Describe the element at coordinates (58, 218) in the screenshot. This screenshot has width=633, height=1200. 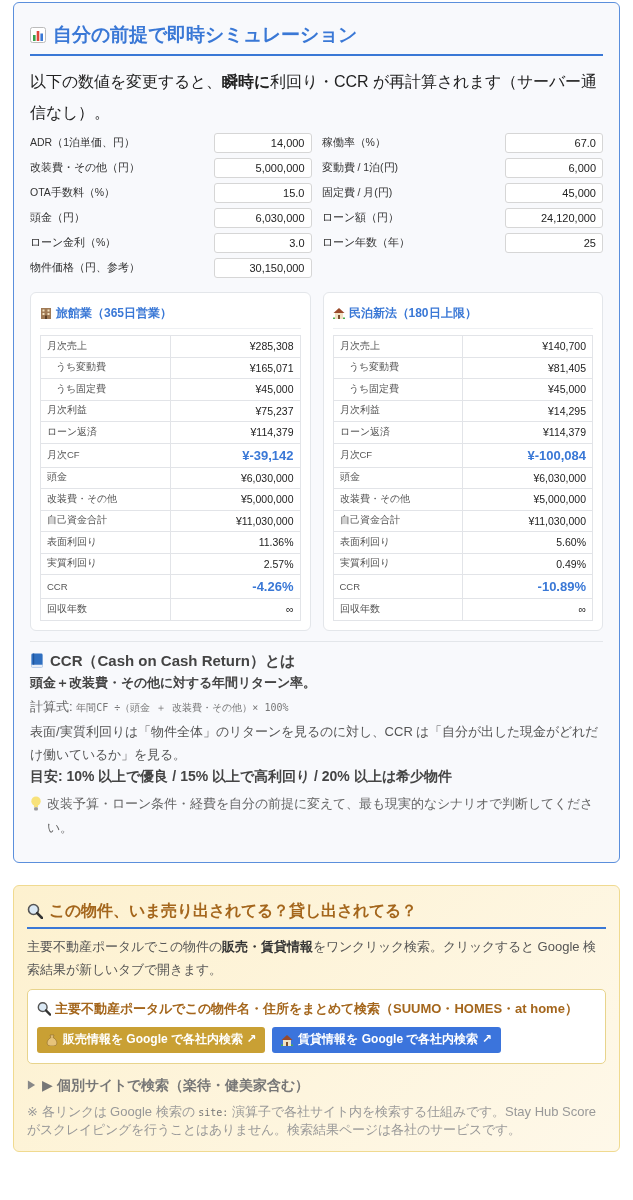
I see `field-label: 頭金（円）` at that location.